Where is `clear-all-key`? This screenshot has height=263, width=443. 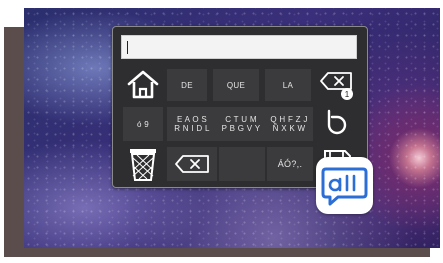 clear-all-key is located at coordinates (143, 164).